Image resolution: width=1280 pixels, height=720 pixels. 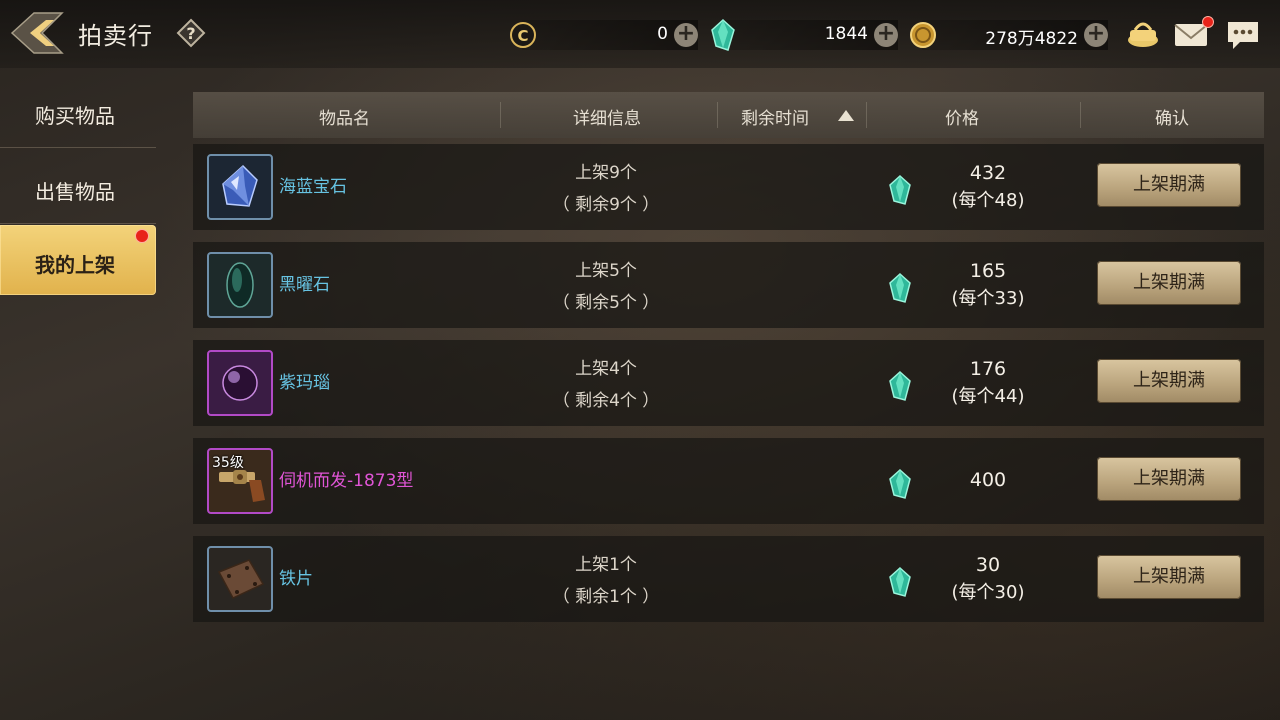 What do you see at coordinates (686, 35) in the screenshot?
I see `add-coupon-button: +` at bounding box center [686, 35].